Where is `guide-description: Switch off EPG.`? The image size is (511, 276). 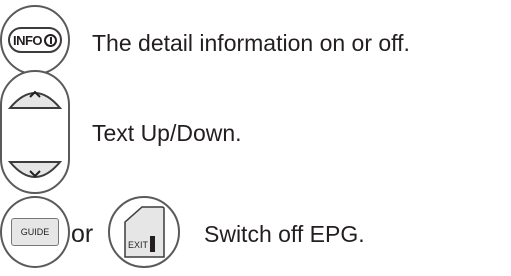 guide-description: Switch off EPG. is located at coordinates (284, 234).